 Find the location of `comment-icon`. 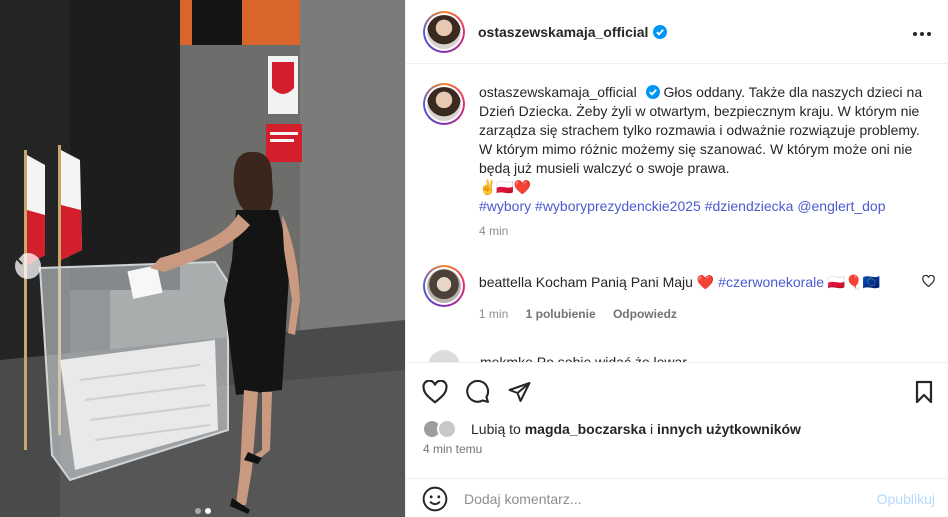

comment-icon is located at coordinates (478, 391).